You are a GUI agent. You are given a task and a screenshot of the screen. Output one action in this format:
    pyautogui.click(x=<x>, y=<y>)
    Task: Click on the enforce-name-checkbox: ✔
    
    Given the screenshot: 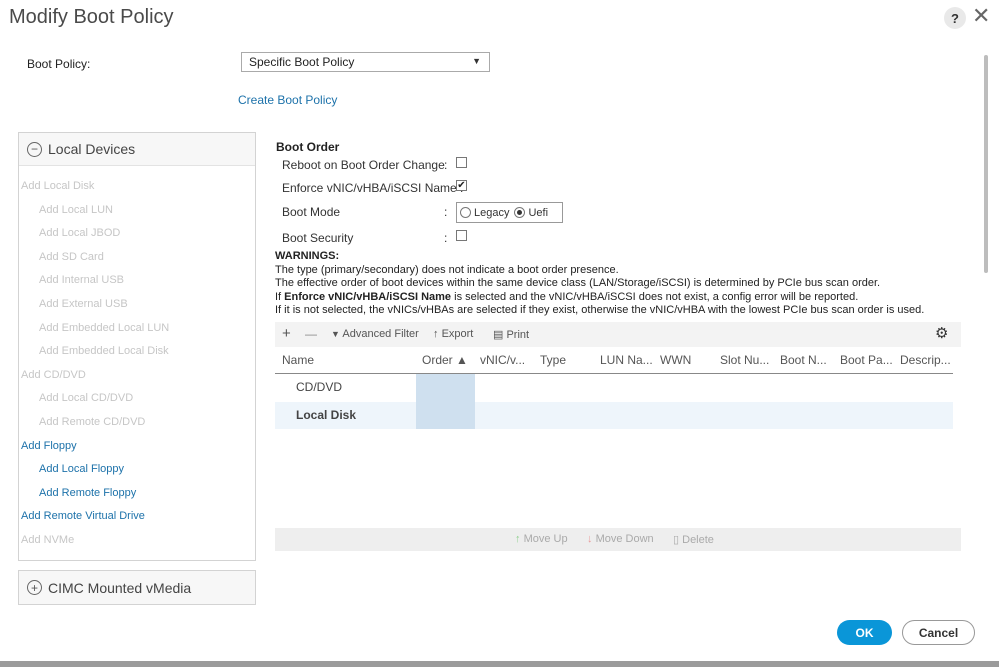 What is the action you would take?
    pyautogui.click(x=461, y=185)
    